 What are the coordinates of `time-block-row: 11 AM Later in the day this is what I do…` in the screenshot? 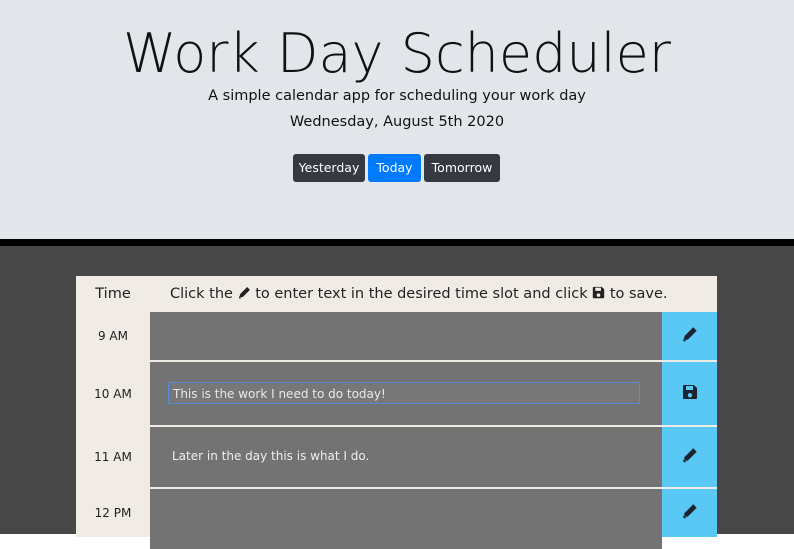 It's located at (396, 457).